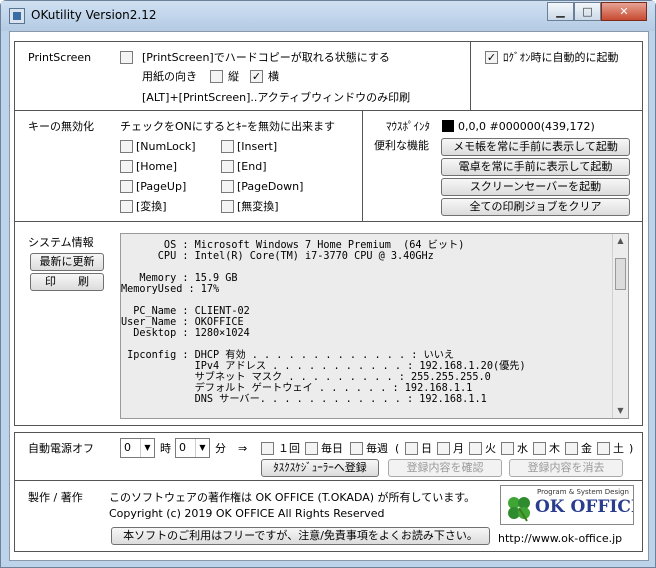  I want to click on weekly-label: 毎週, so click(377, 448).